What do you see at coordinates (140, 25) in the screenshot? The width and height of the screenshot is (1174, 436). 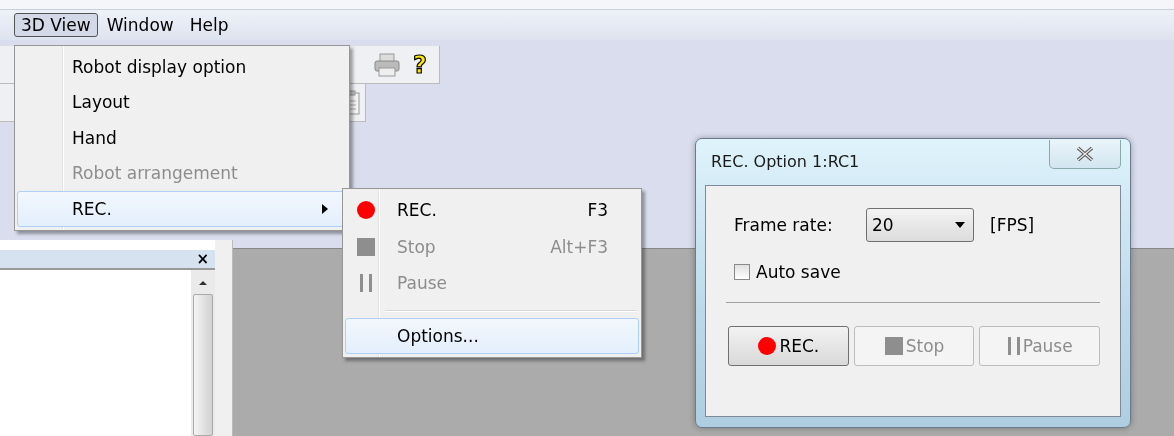 I see `menu-bar-item: Window` at bounding box center [140, 25].